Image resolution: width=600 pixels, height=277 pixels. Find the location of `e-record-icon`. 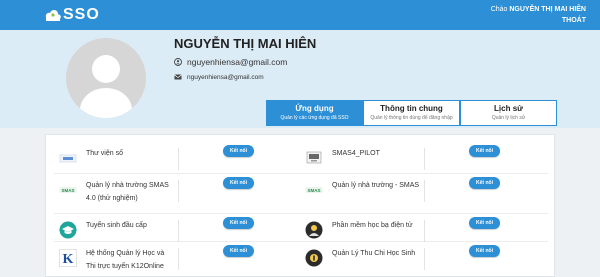

e-record-icon is located at coordinates (314, 230).